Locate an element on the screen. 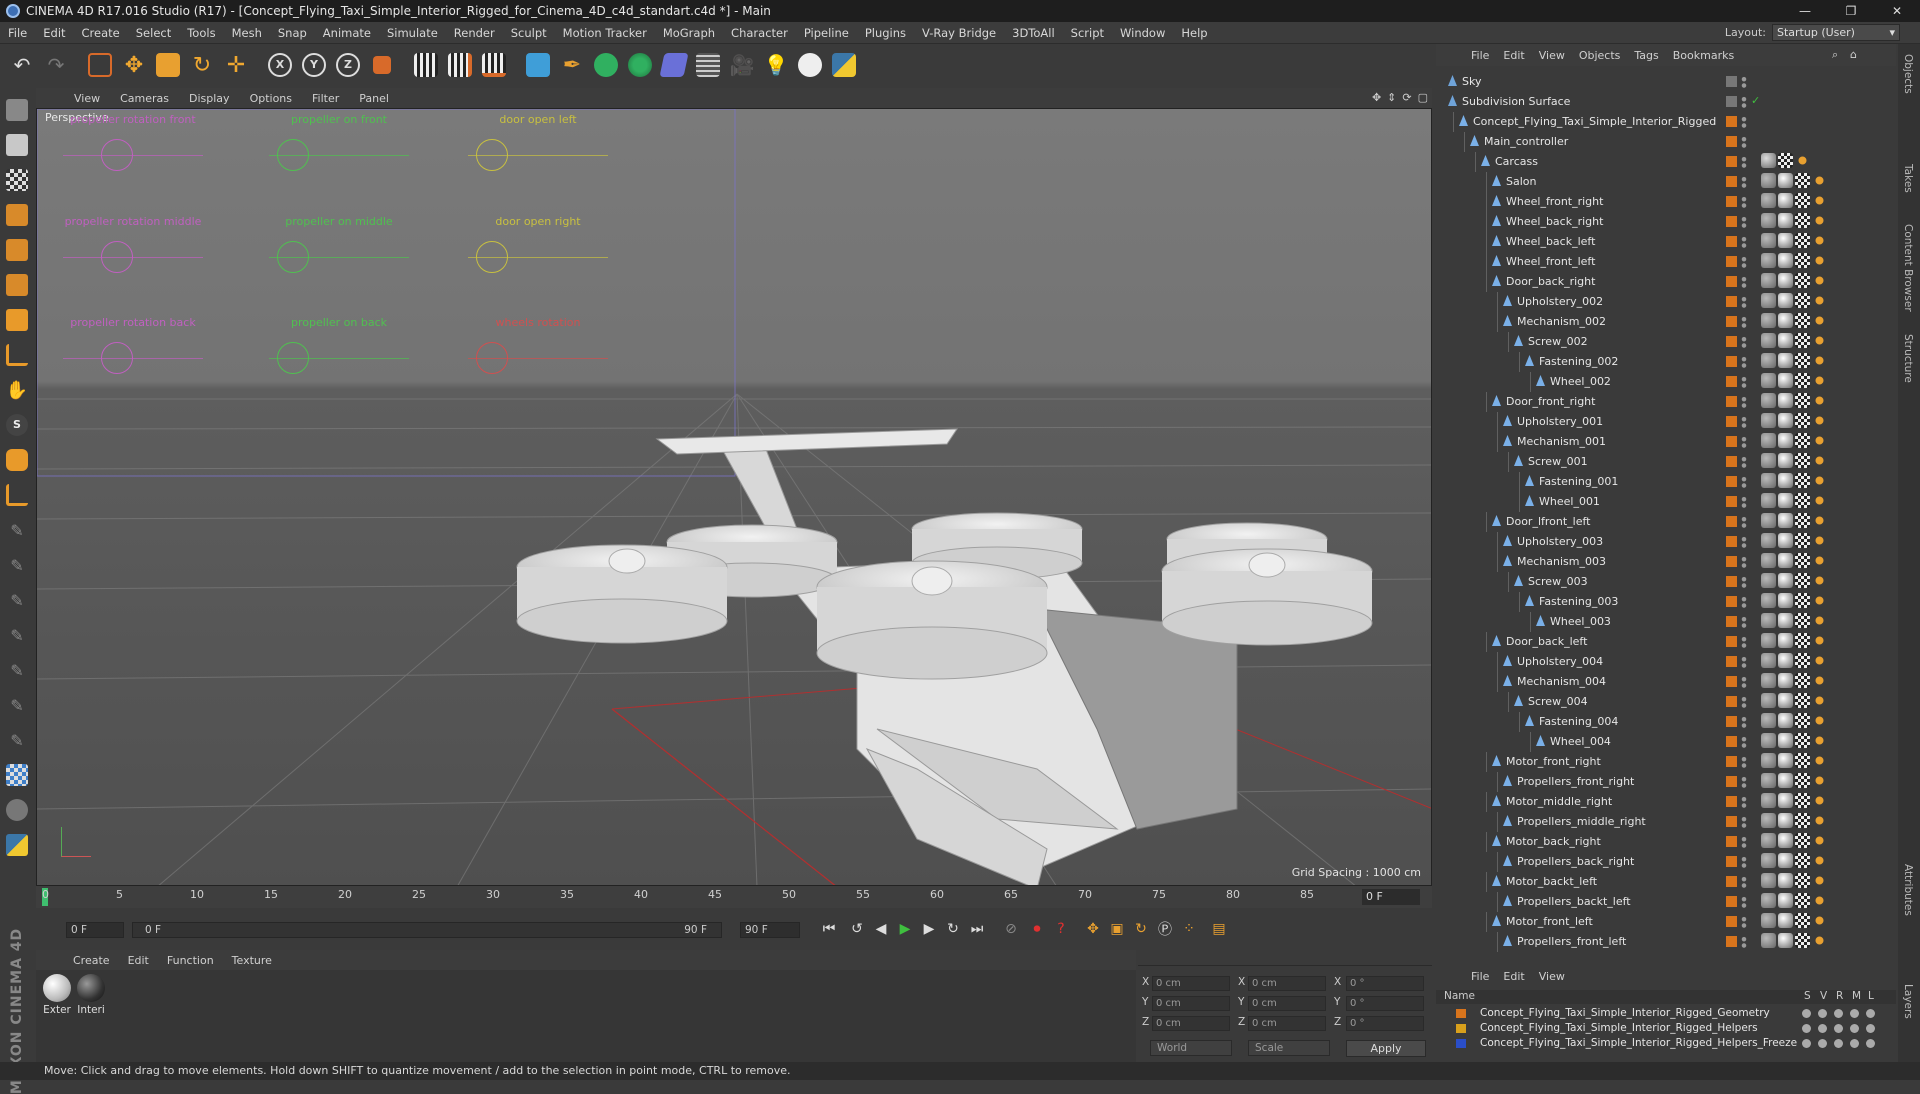 The height and width of the screenshot is (1094, 1920). home-icon: ⌂ is located at coordinates (1853, 54).